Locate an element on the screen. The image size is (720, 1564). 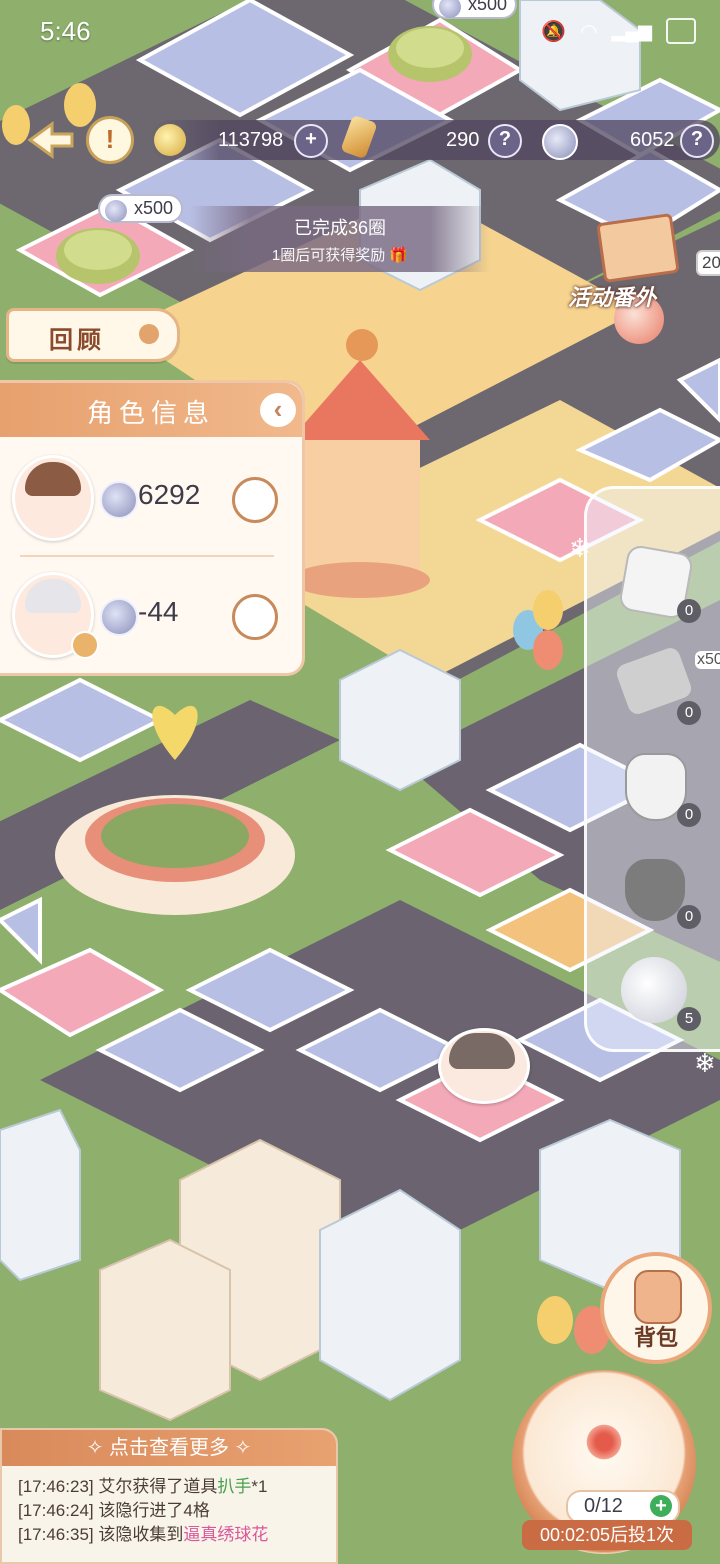
token-help-button: ? is located at coordinates (697, 141).